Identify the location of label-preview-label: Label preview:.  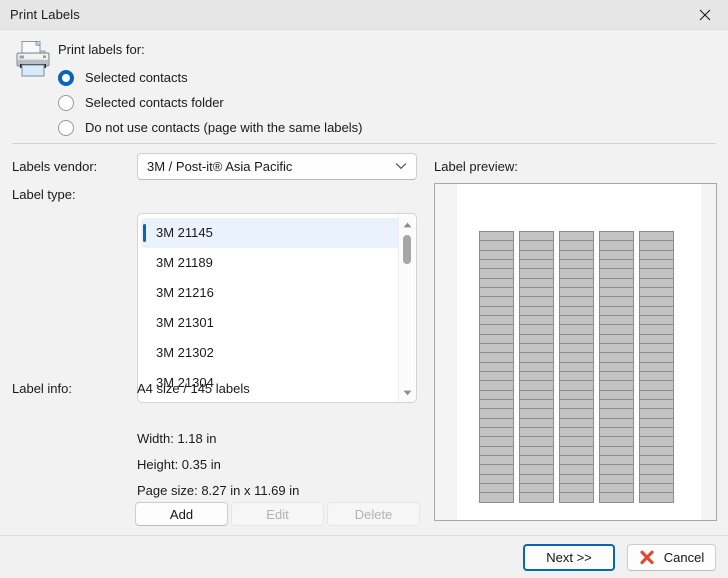
(476, 166).